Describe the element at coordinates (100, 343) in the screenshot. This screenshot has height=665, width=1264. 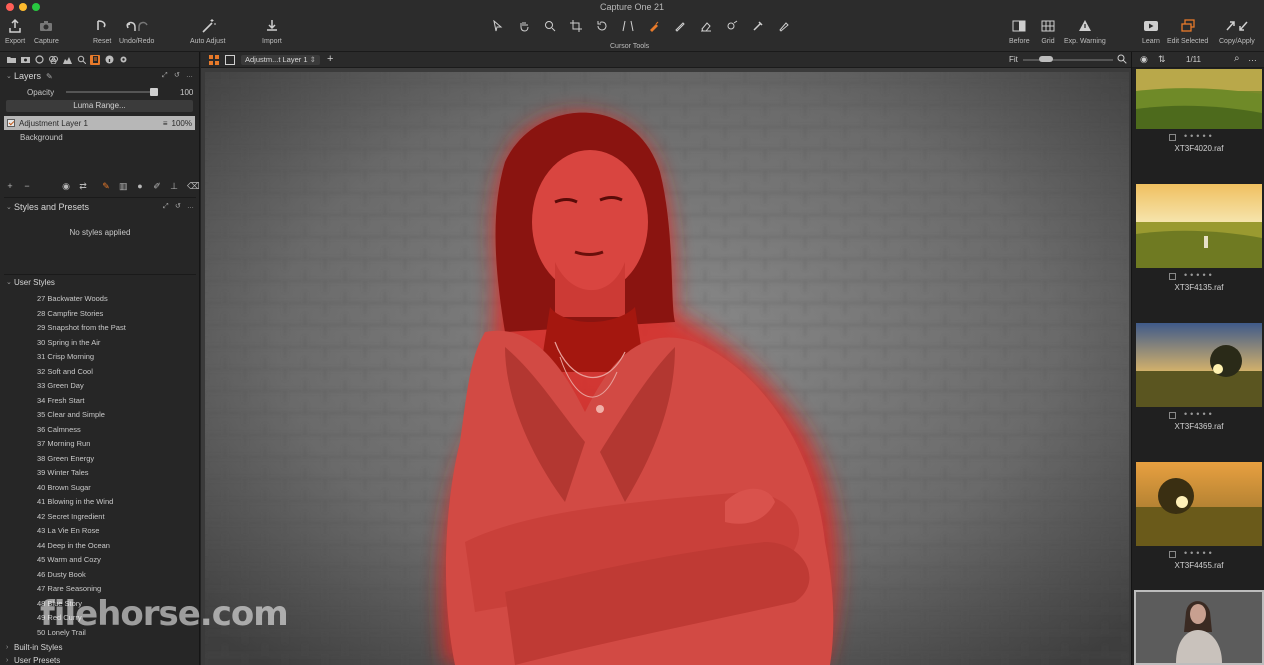
I see `style-list-item: 30 Spring in the Air` at that location.